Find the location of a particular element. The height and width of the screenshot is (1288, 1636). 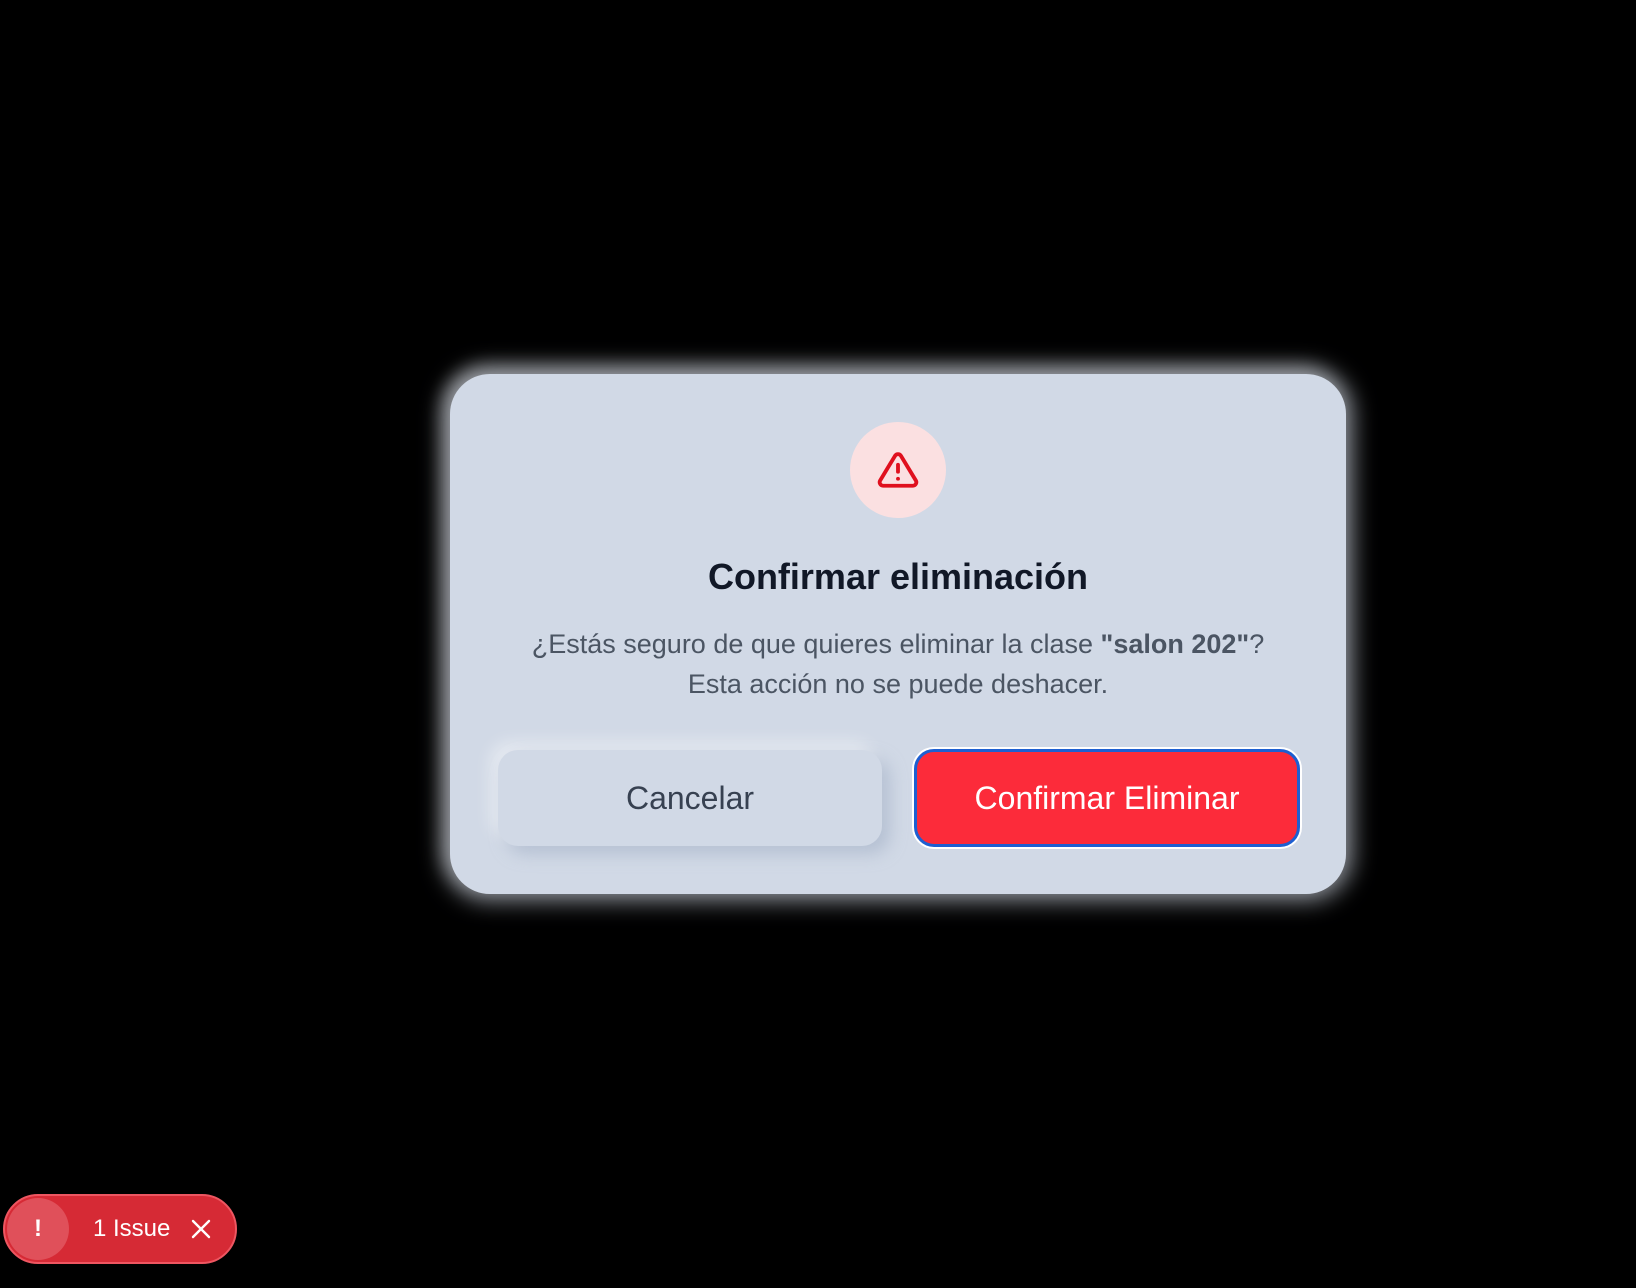

confirm-delete-button: Confirmar Eliminar is located at coordinates (1107, 798).